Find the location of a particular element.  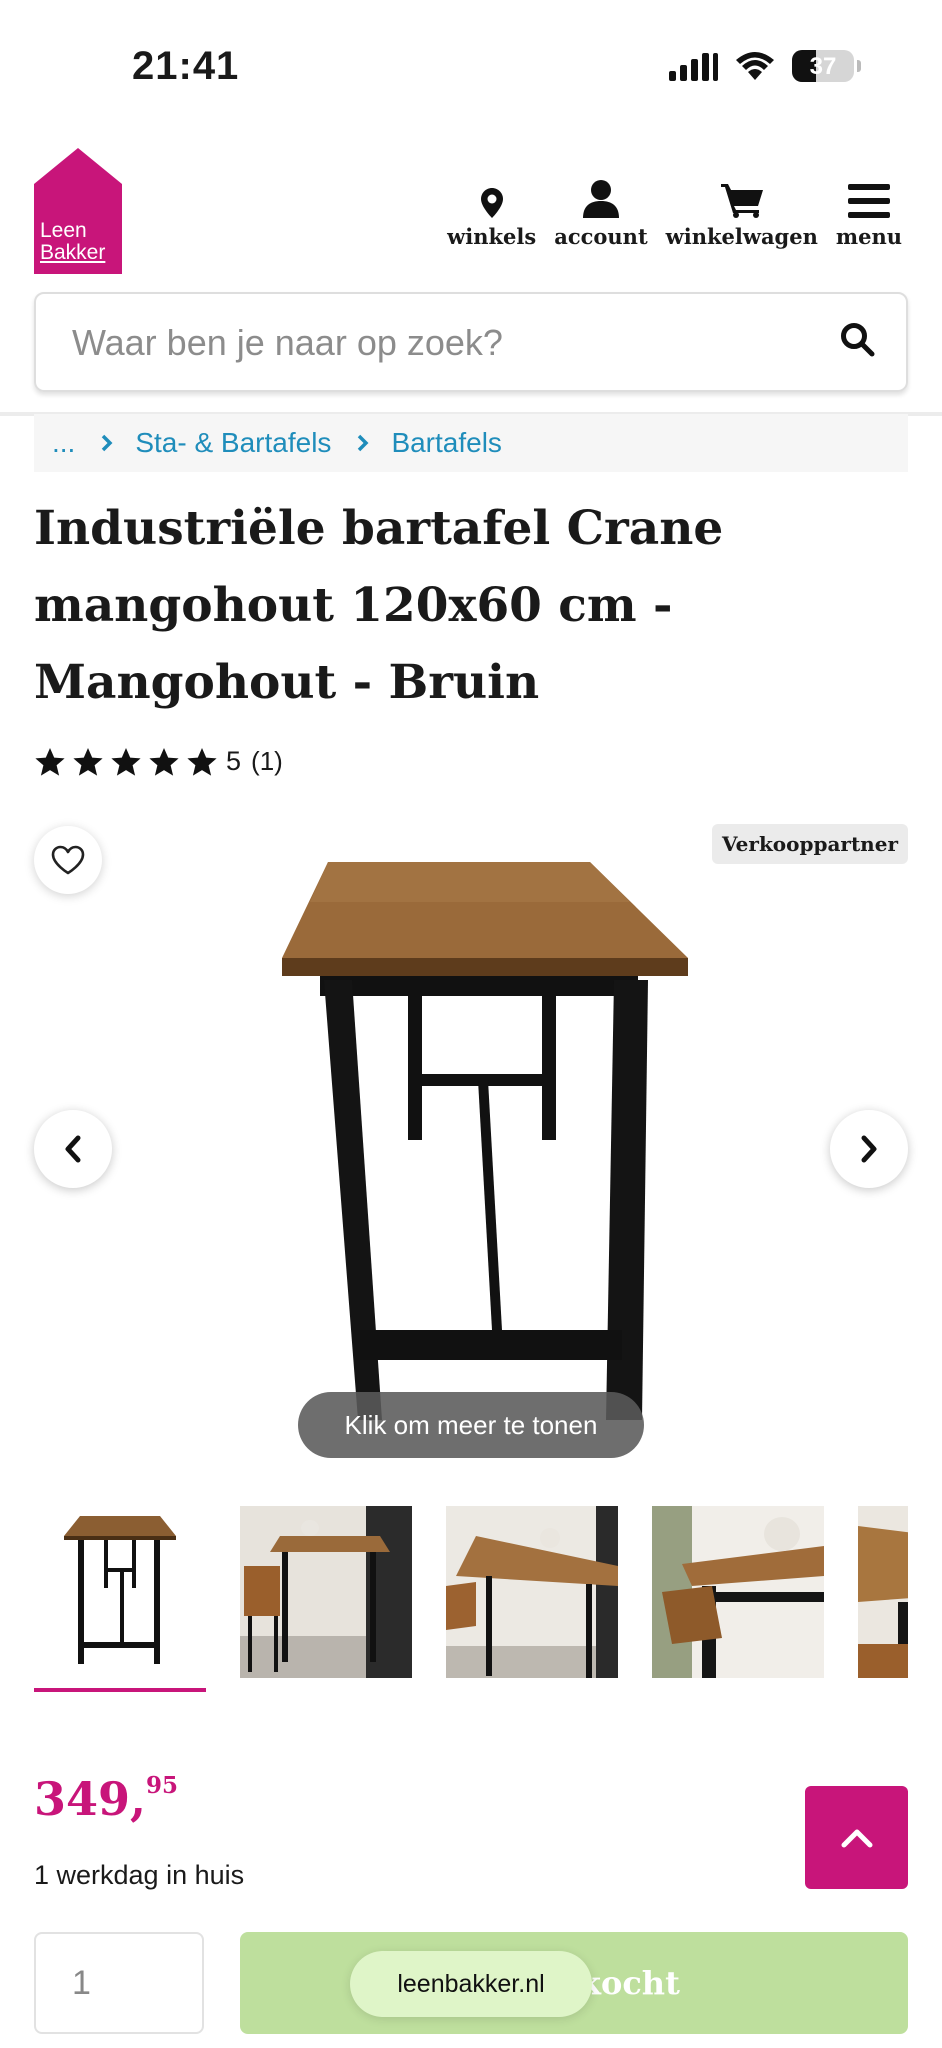

search-bar: Waar ben je naar op zoek? is located at coordinates (471, 342).